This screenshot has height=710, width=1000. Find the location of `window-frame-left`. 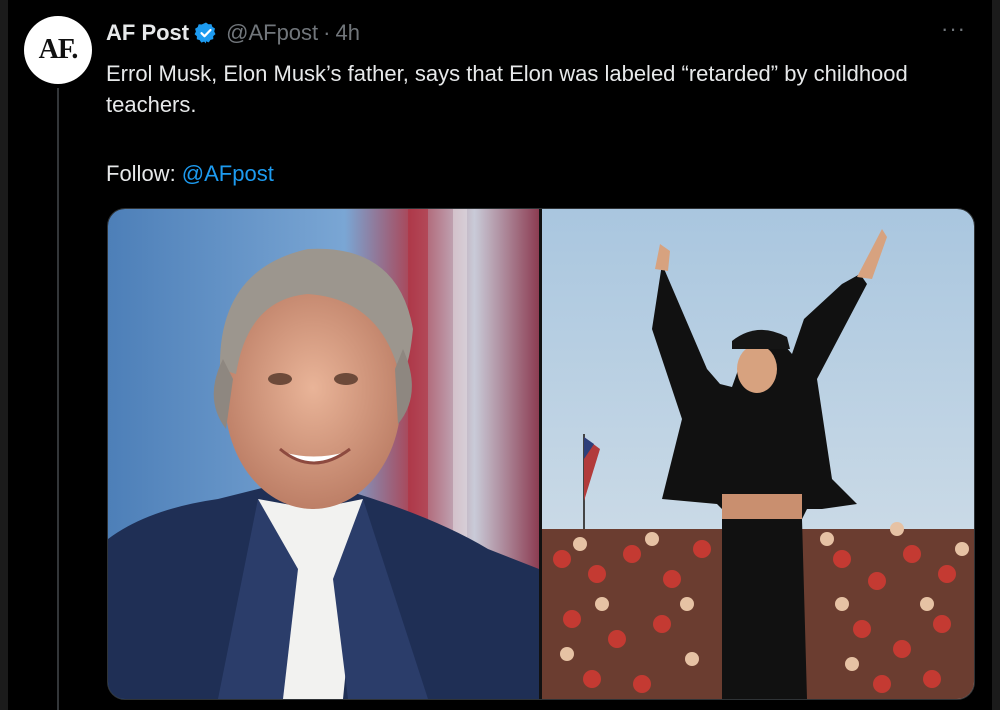

window-frame-left is located at coordinates (4, 355).